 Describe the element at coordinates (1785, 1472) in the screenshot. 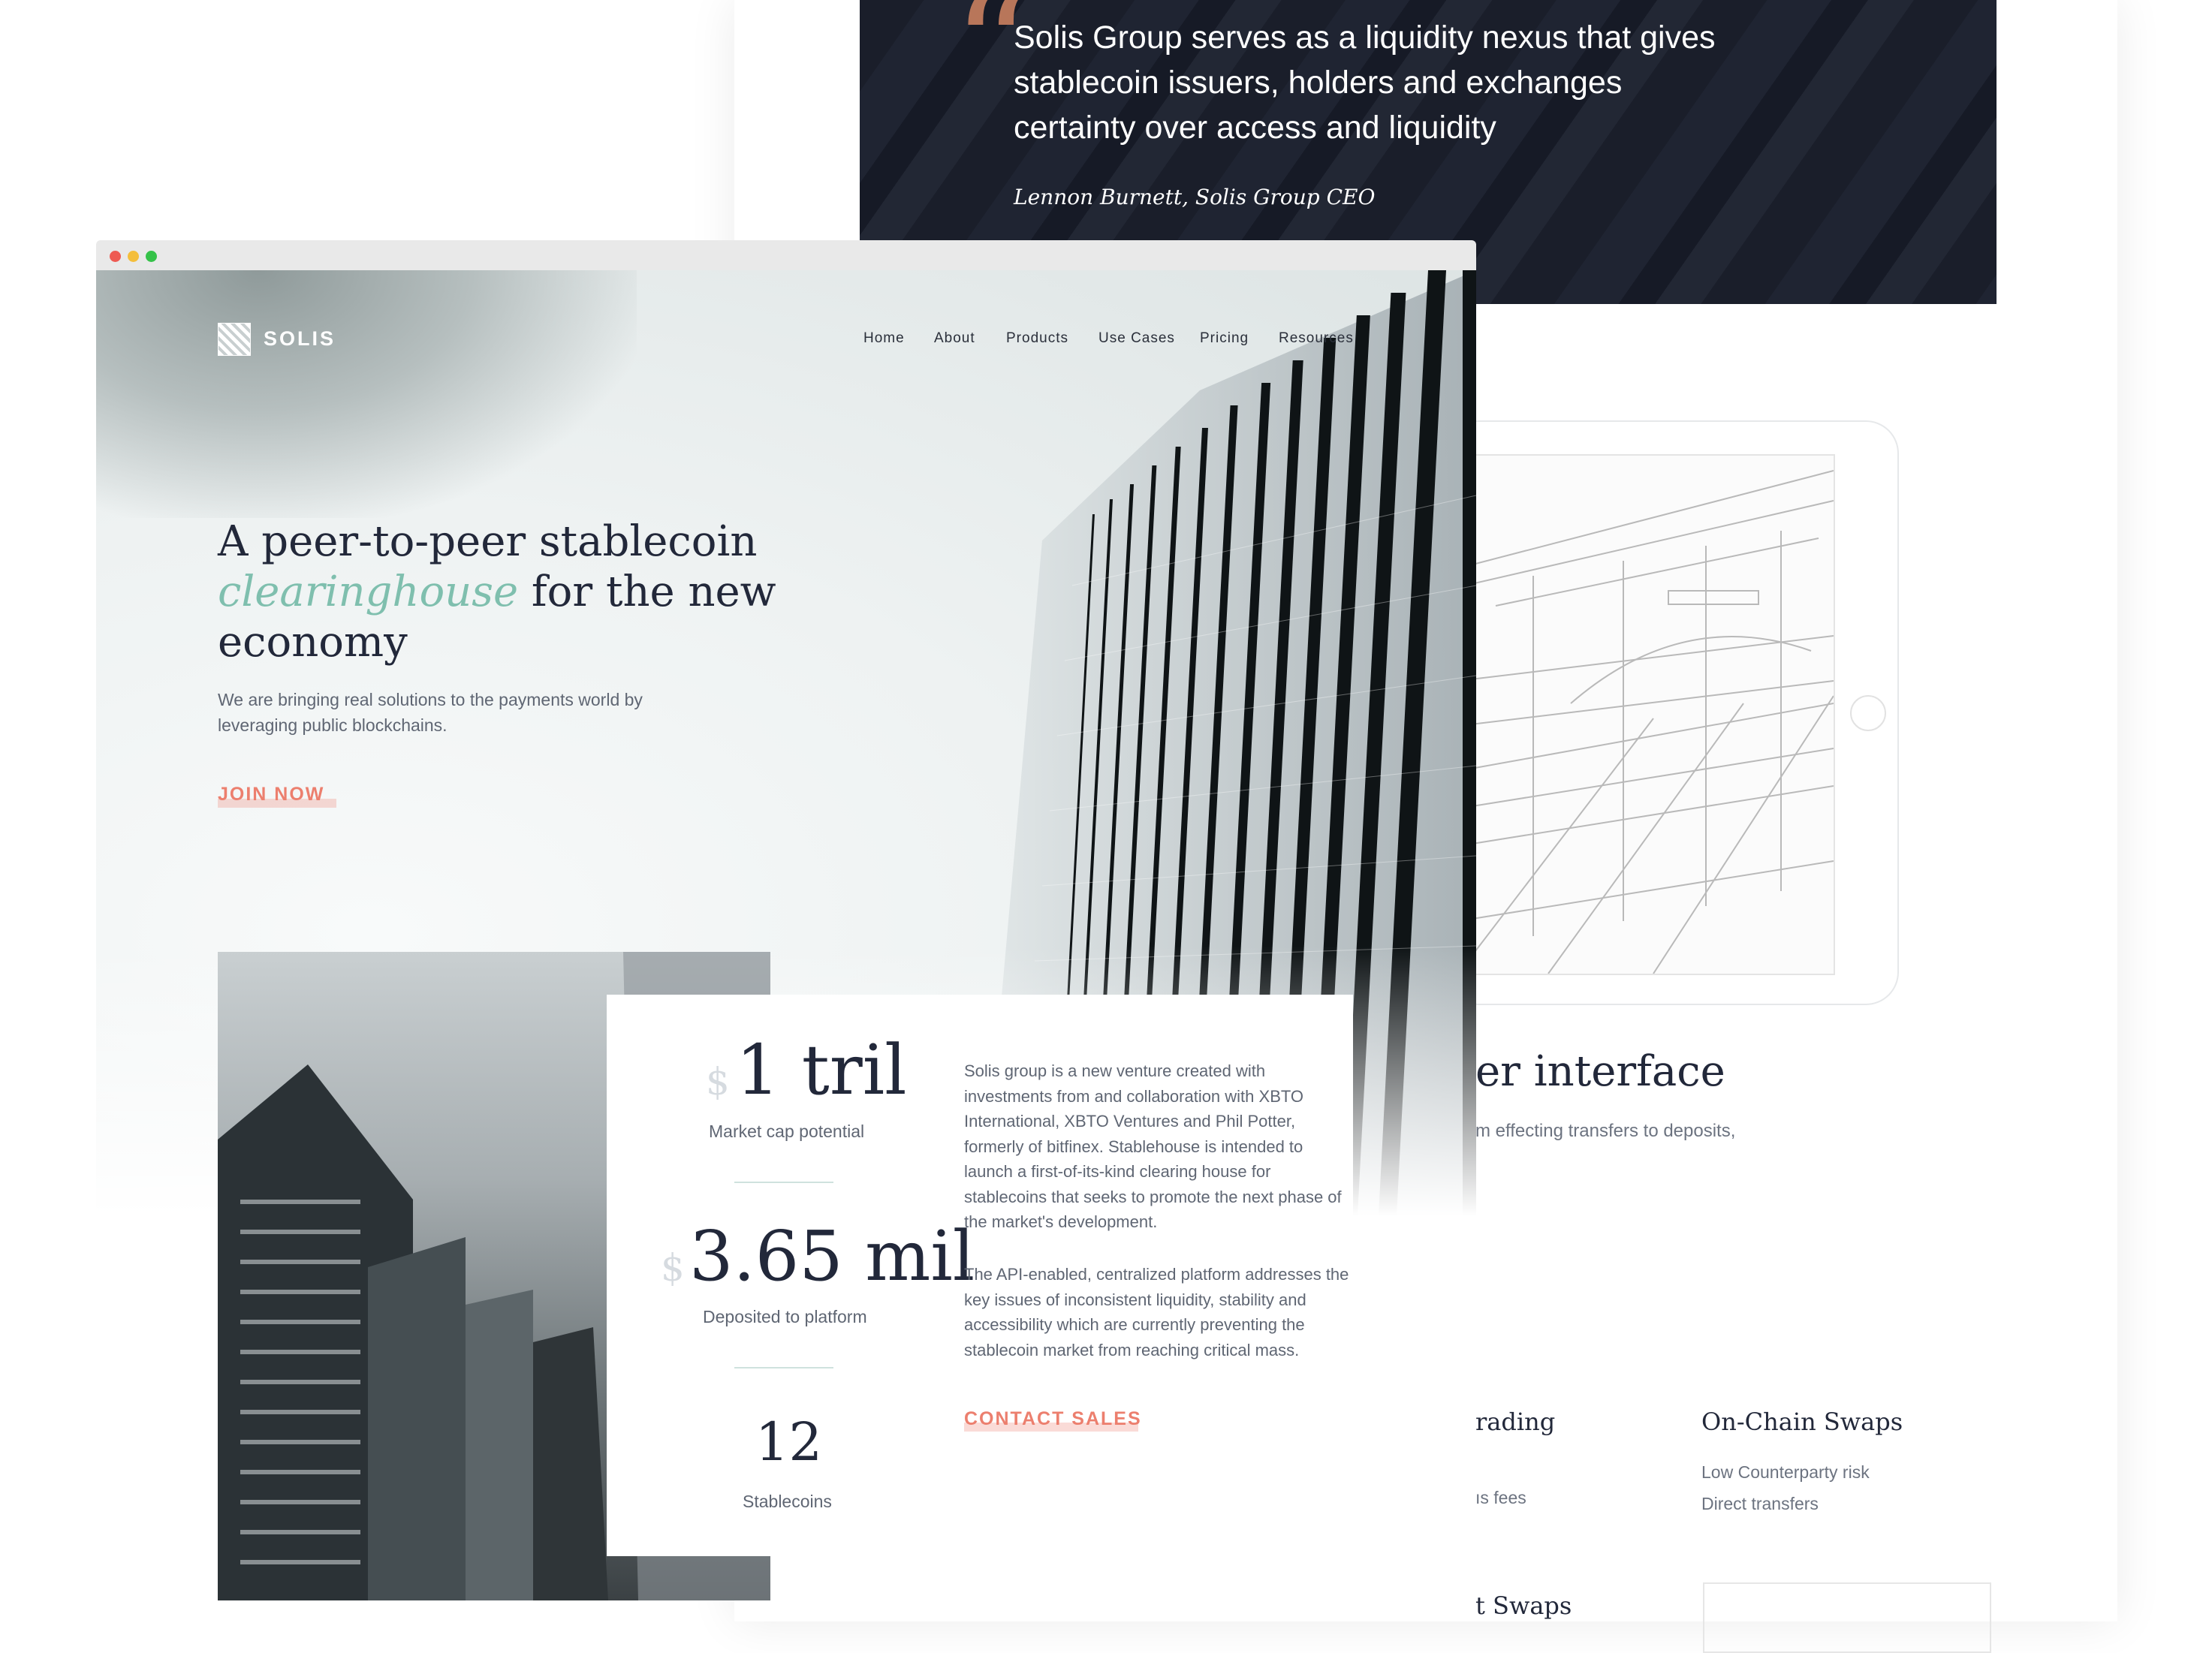

I see `feature-item: Low Counterparty risk` at that location.